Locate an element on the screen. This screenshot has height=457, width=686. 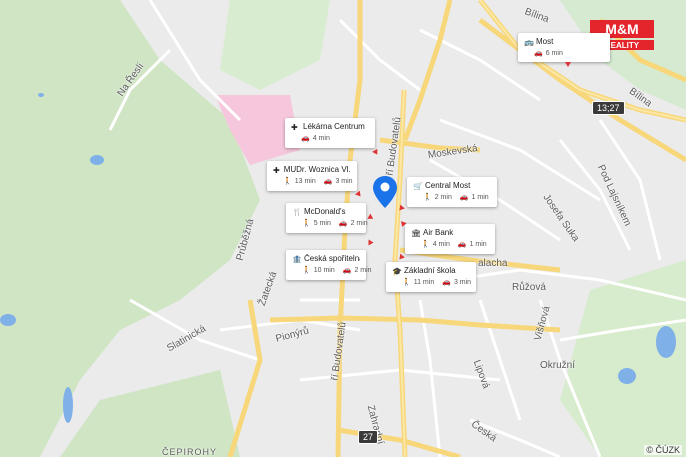
poi-card-lekarna: ✚ Lékárna Centrum 🚗 4 min is located at coordinates (330, 133).